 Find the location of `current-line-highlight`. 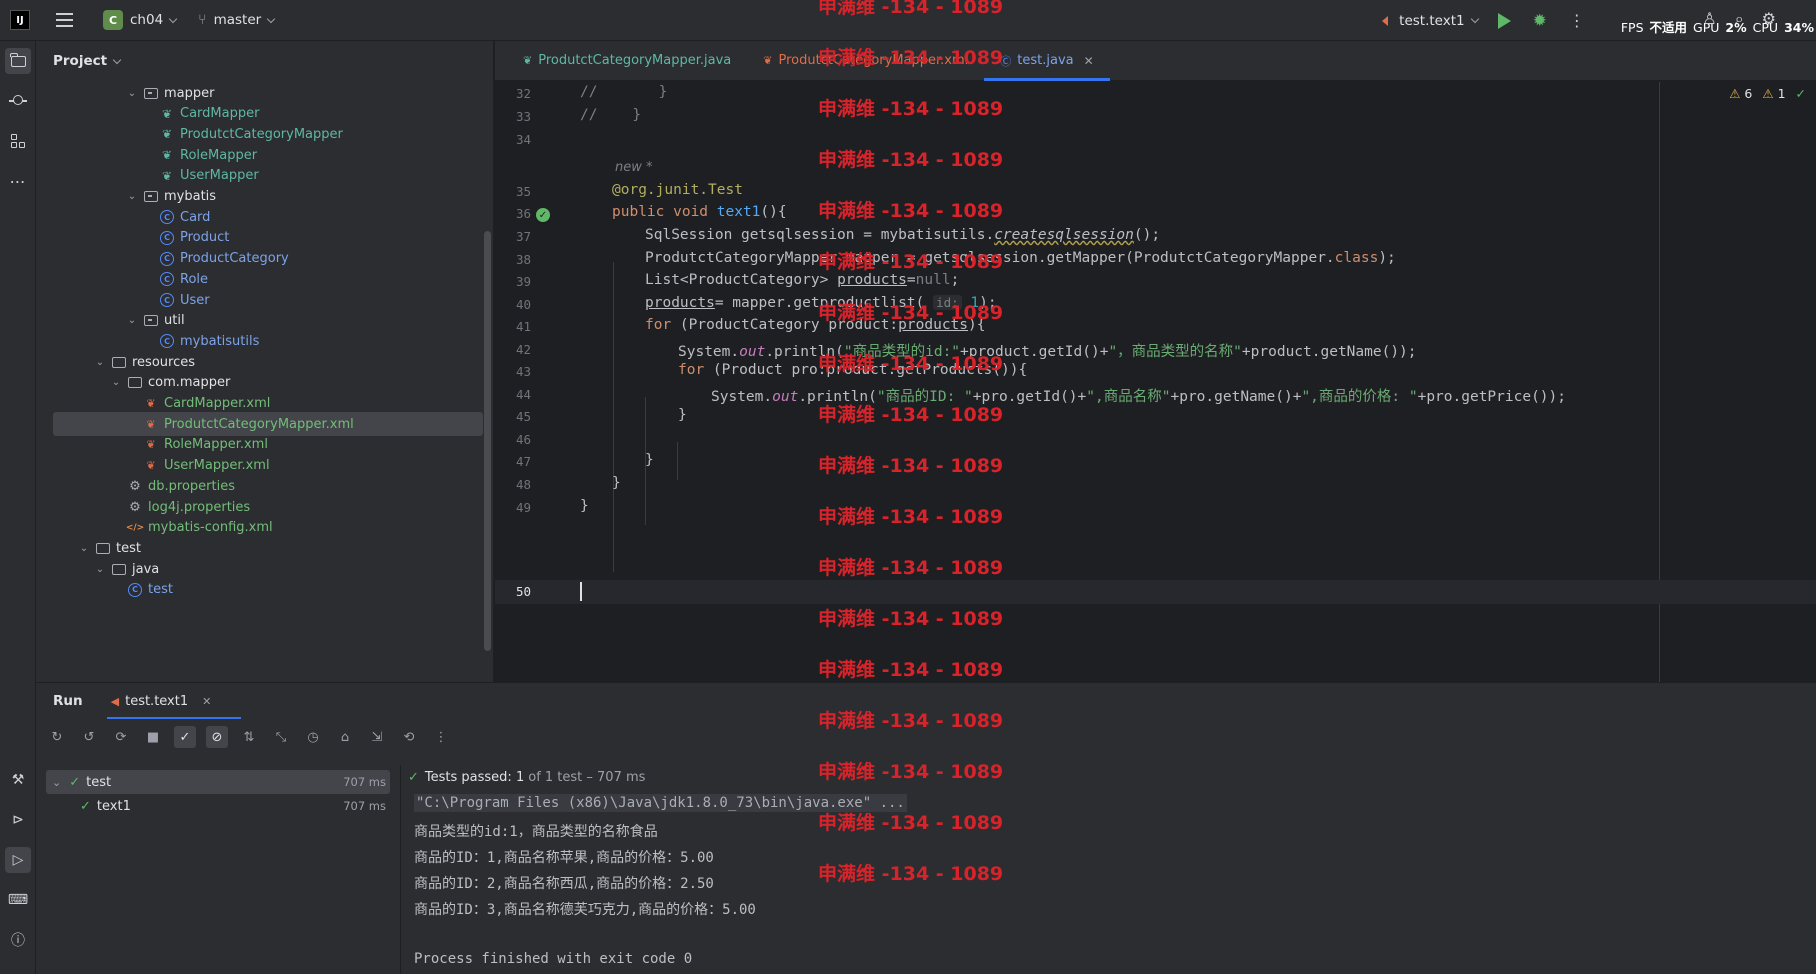

current-line-highlight is located at coordinates (1155, 592).